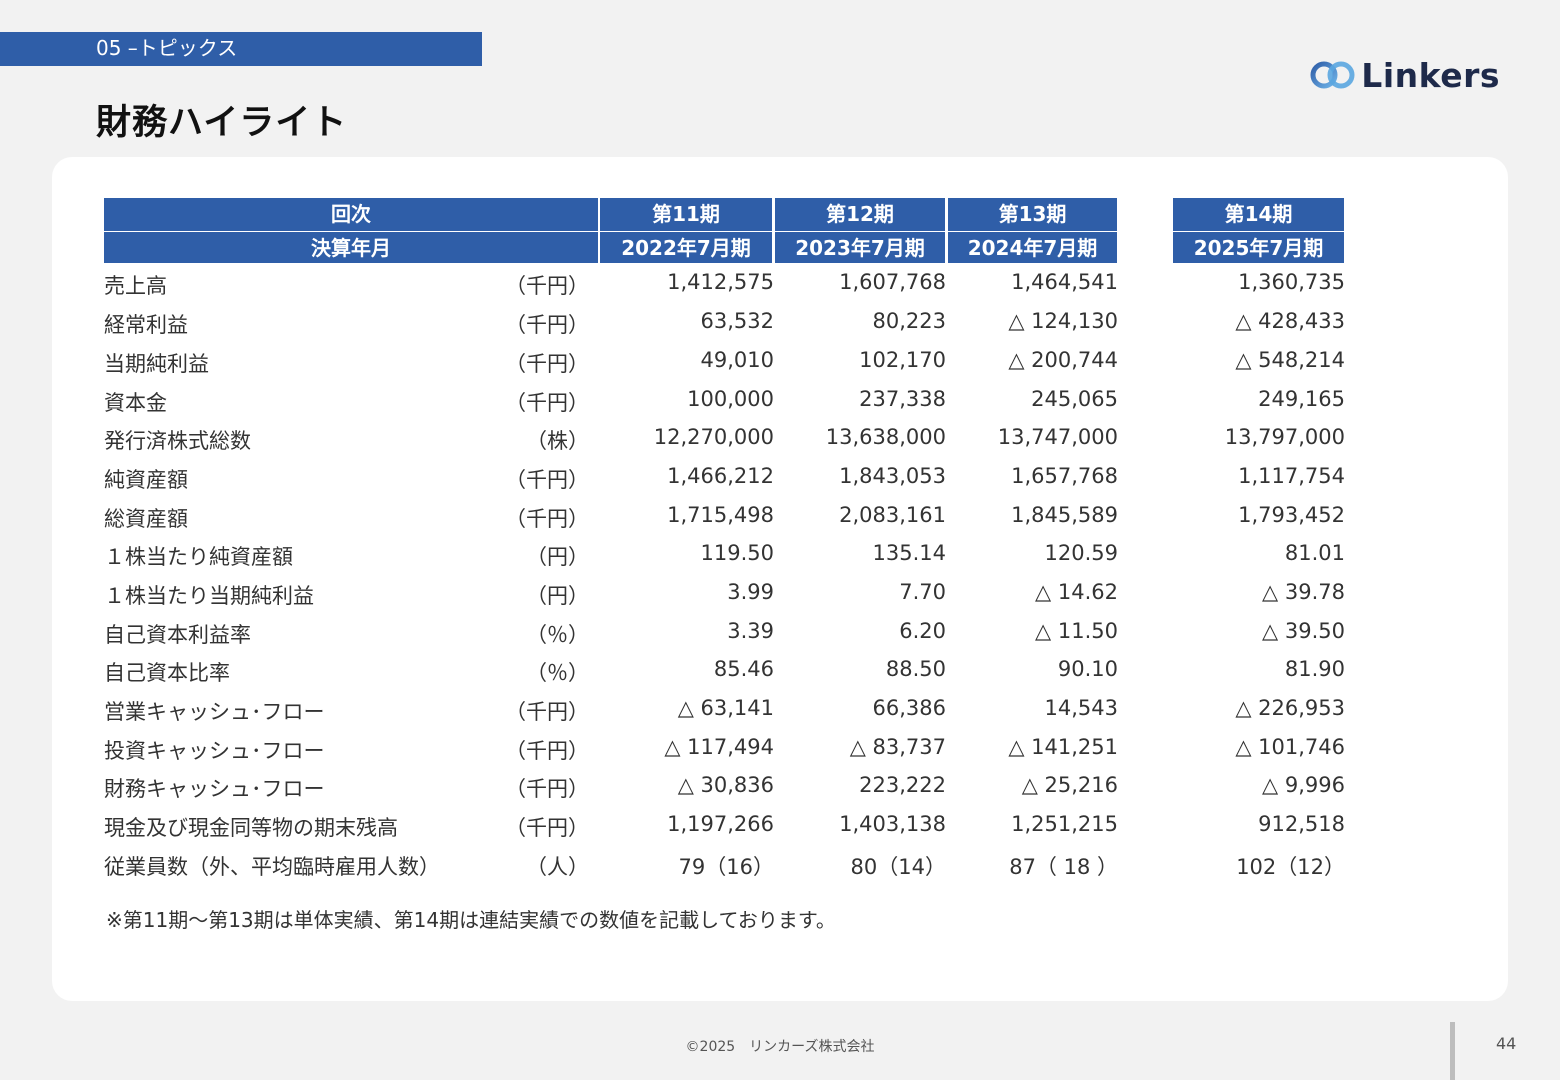 The width and height of the screenshot is (1560, 1080). I want to click on header-period-12: 第12期 2023年7月期, so click(860, 230).